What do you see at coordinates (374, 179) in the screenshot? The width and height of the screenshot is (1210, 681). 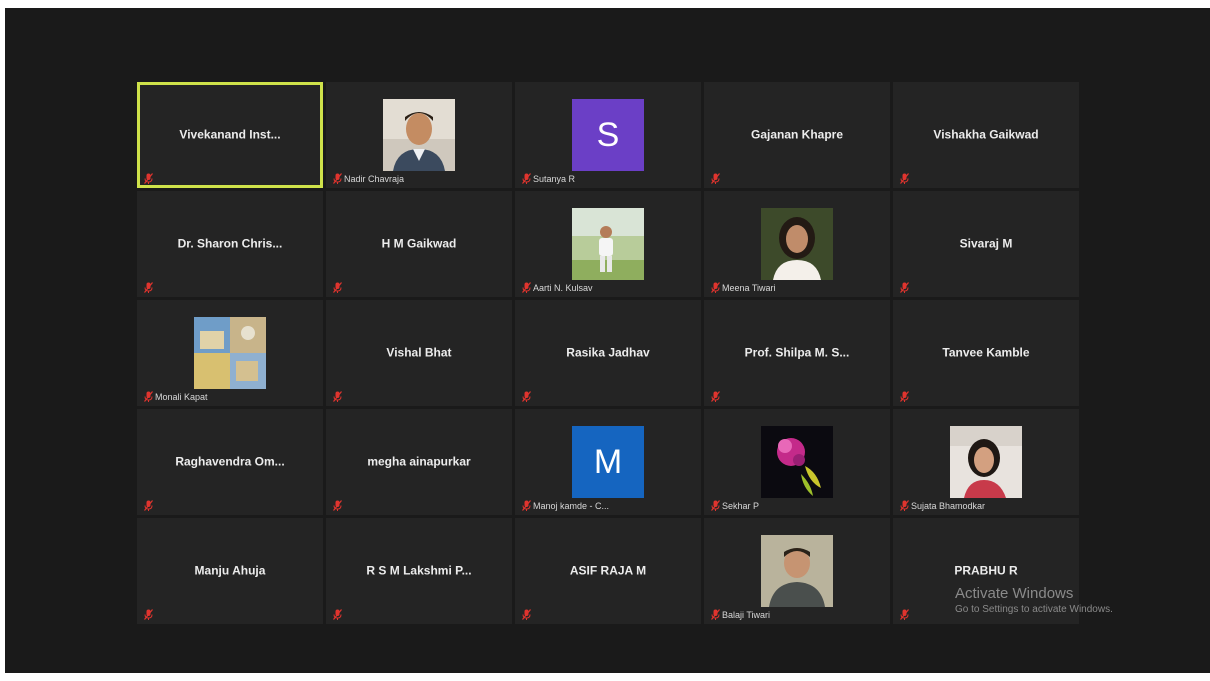 I see `participant-name-tag: Nadir Chavraja` at bounding box center [374, 179].